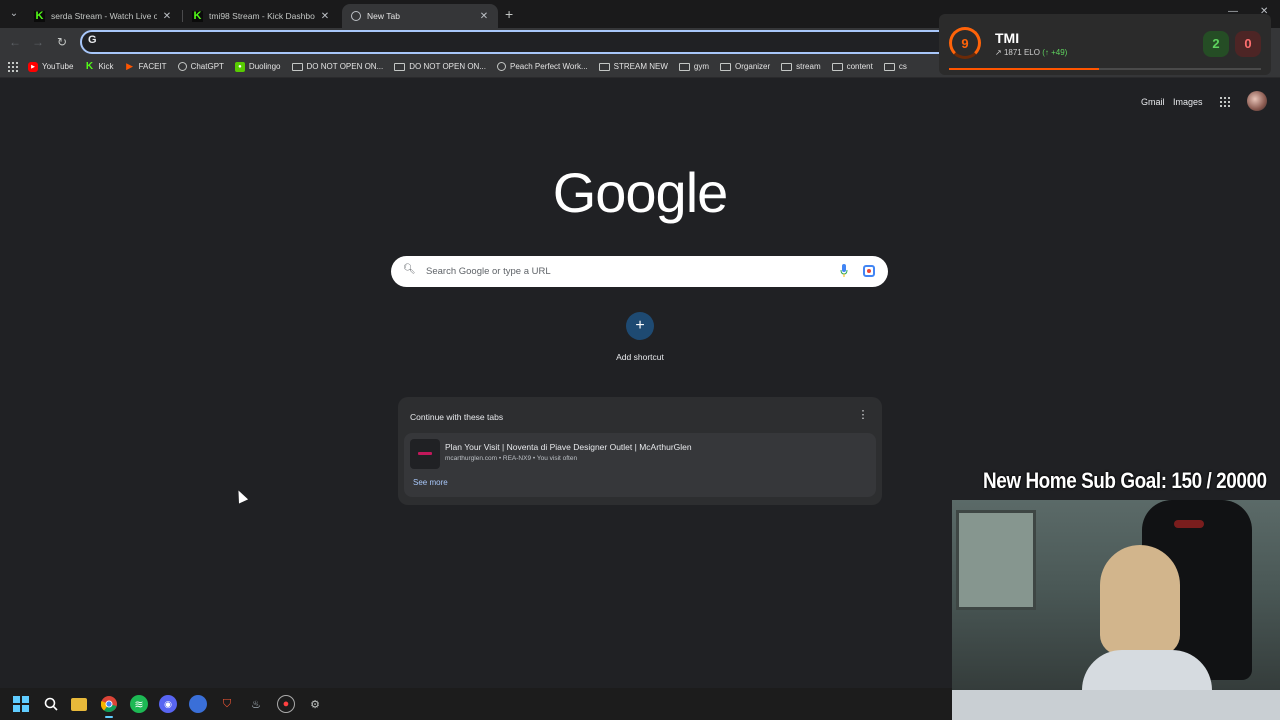 The image size is (1280, 720). Describe the element at coordinates (863, 414) in the screenshot. I see `more-options-icon: ⋮` at that location.